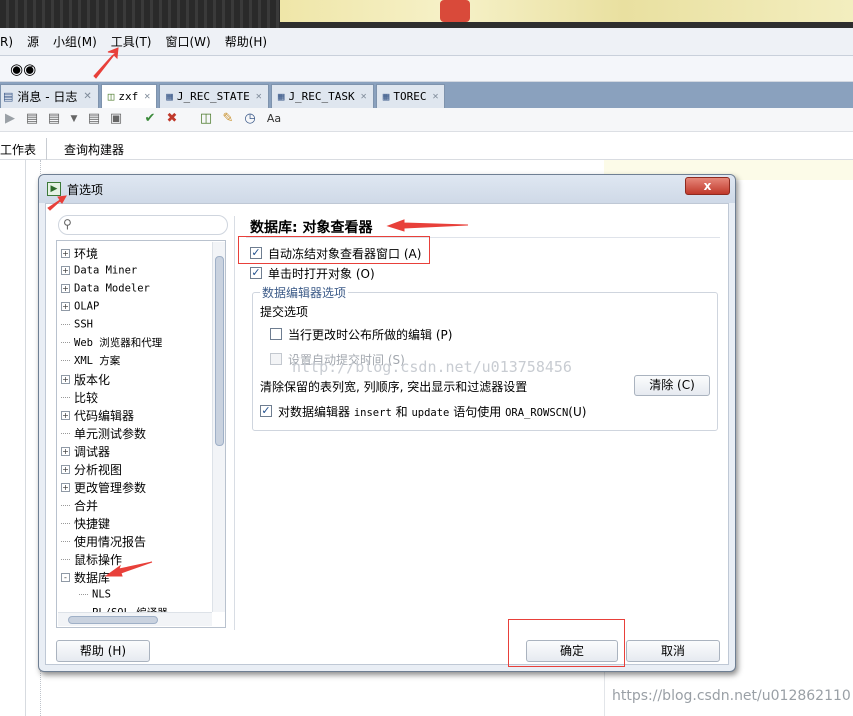 This screenshot has width=853, height=716. Describe the element at coordinates (106, 63) in the screenshot. I see `arrow-tools-menu` at that location.